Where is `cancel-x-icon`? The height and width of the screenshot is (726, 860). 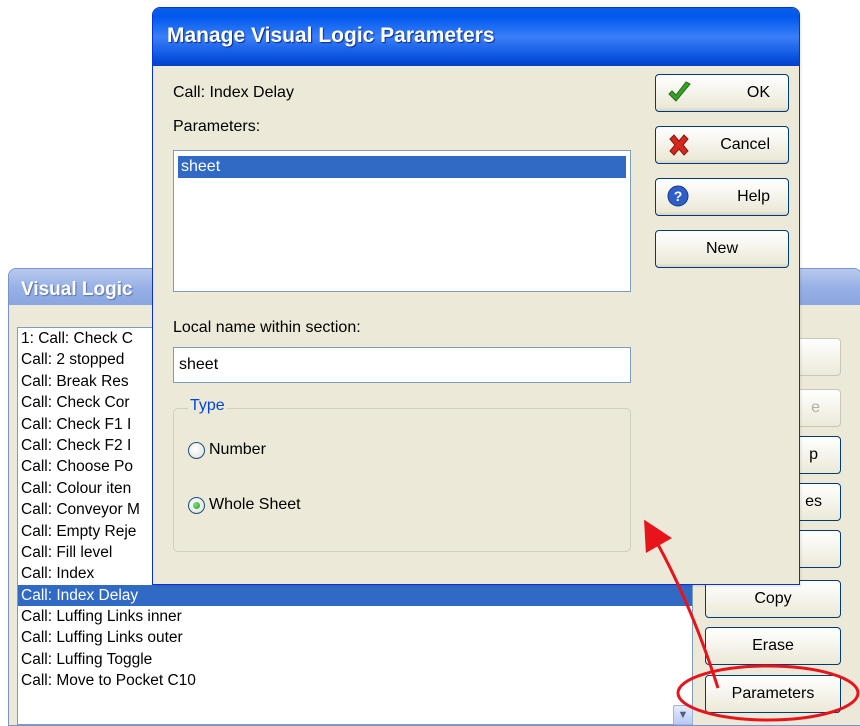 cancel-x-icon is located at coordinates (679, 145).